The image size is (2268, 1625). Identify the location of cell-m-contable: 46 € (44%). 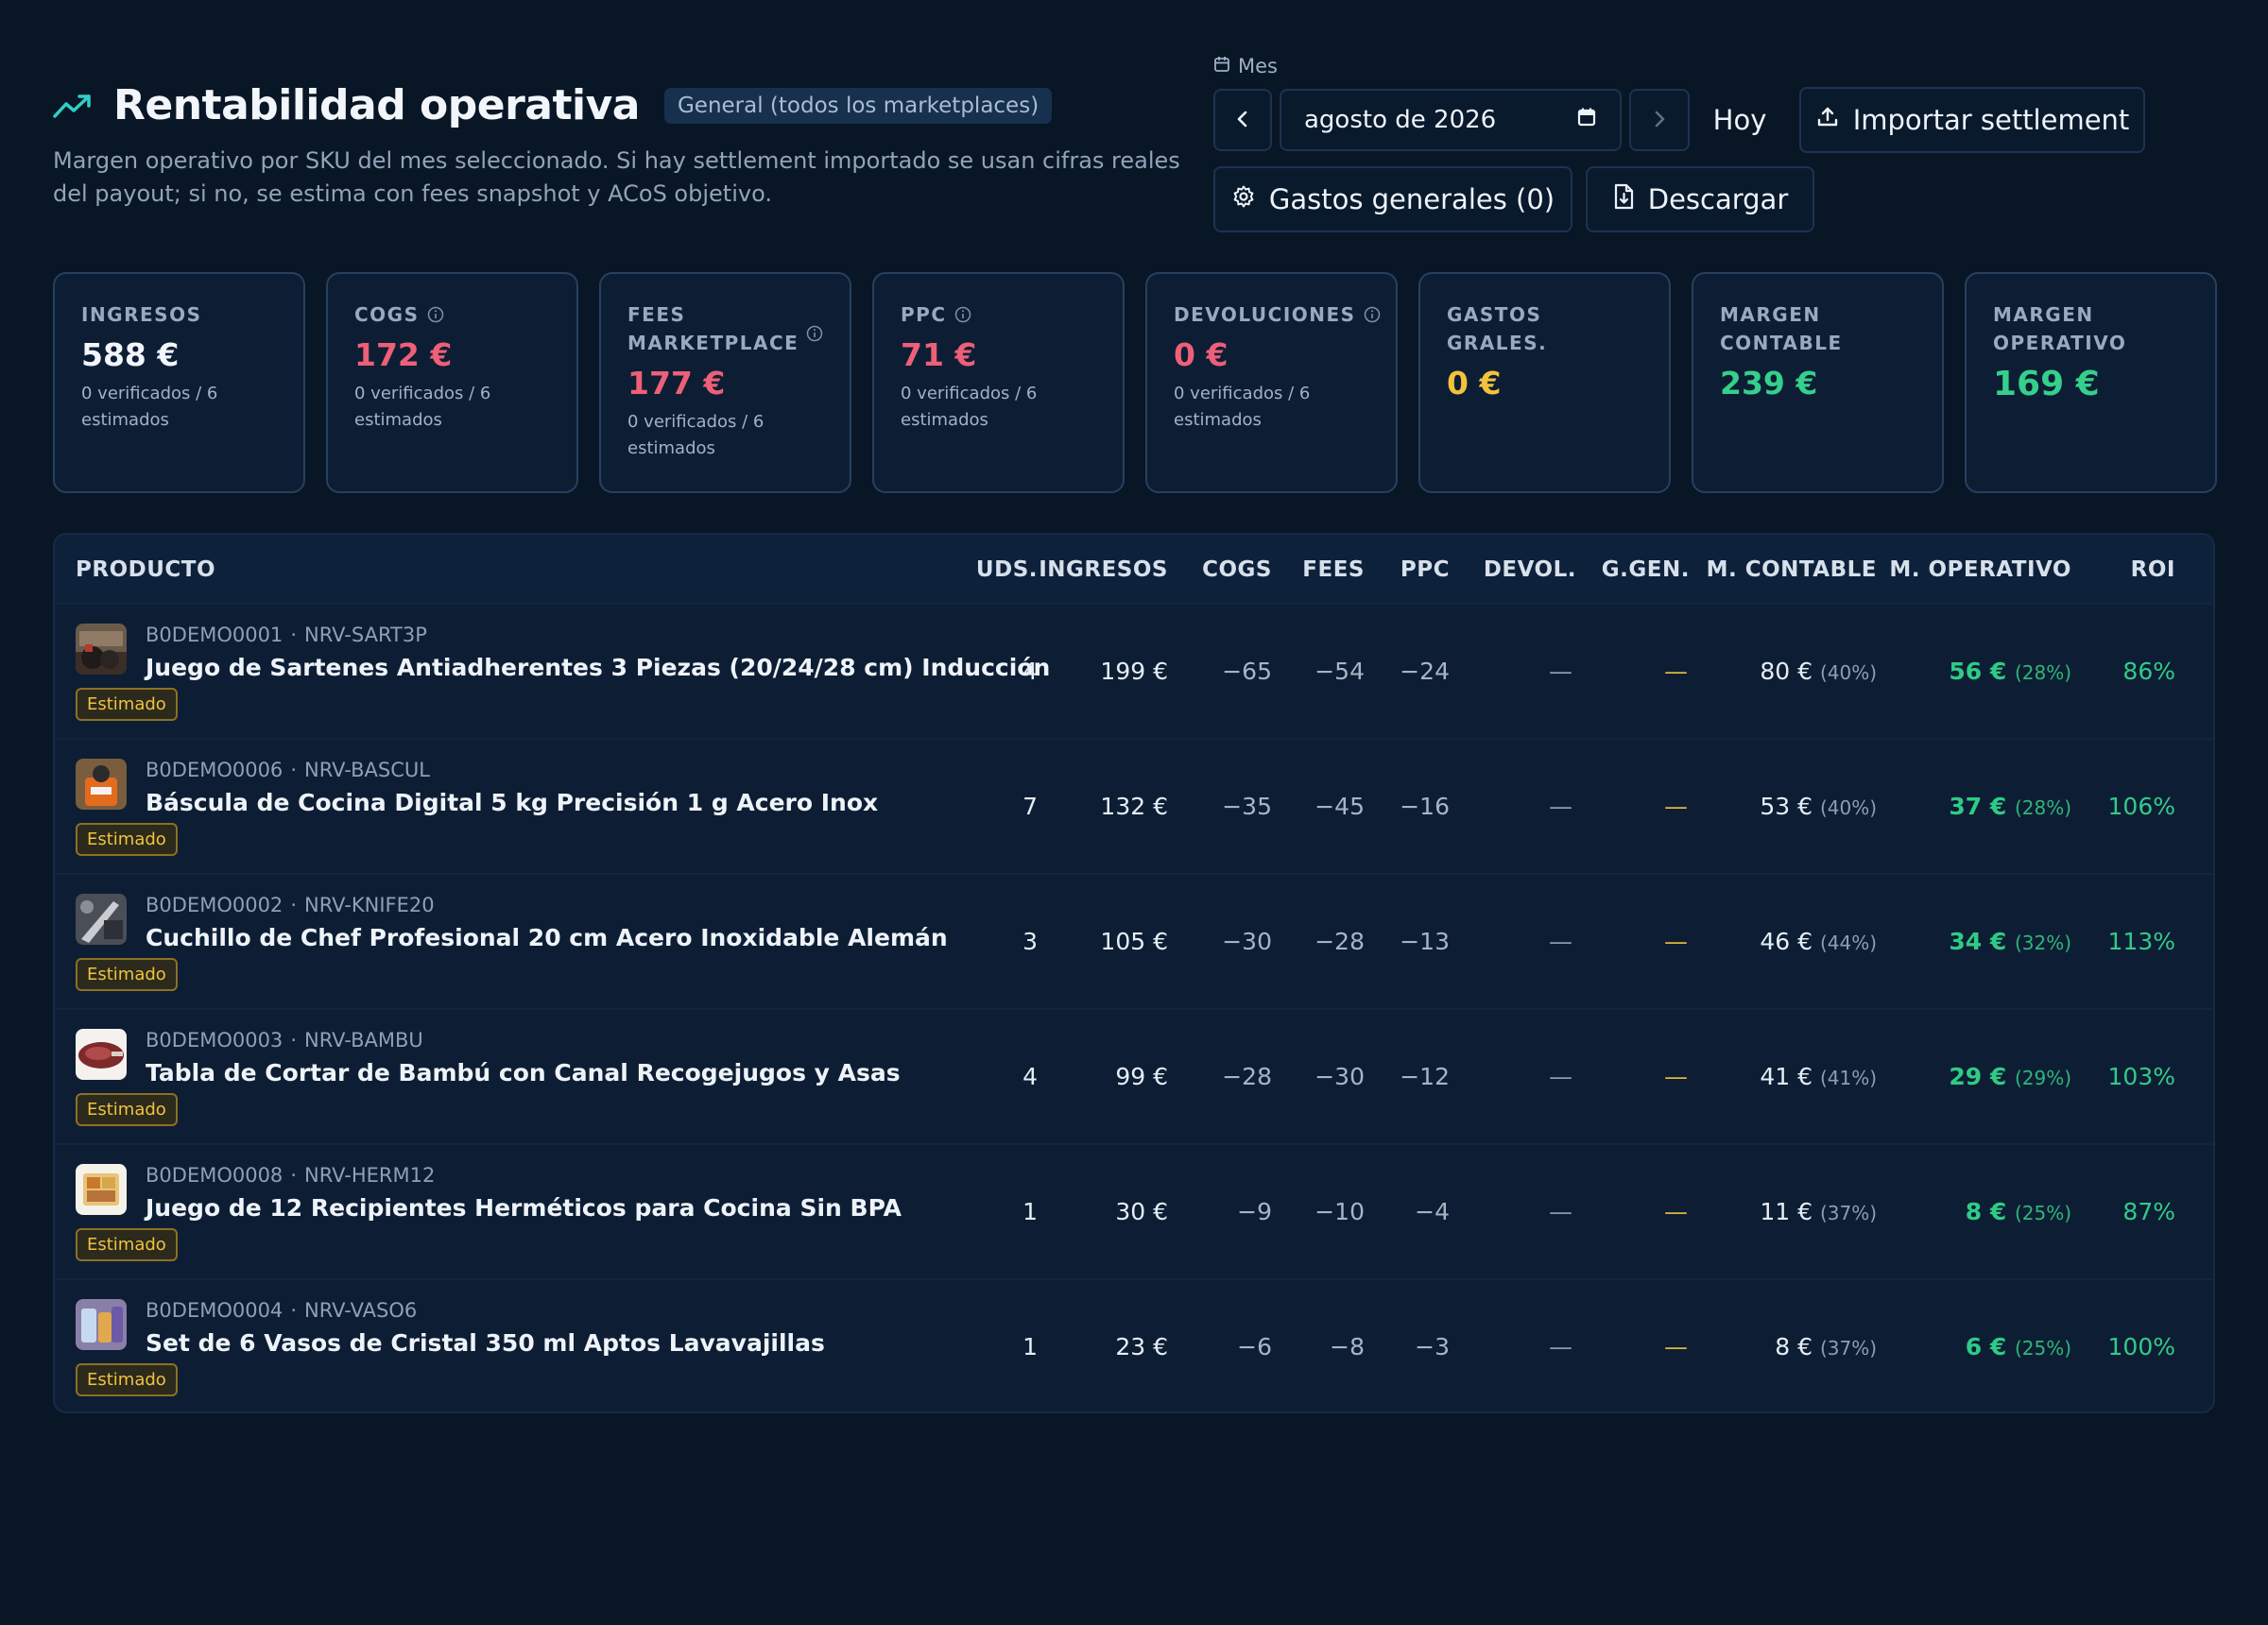
(1818, 942).